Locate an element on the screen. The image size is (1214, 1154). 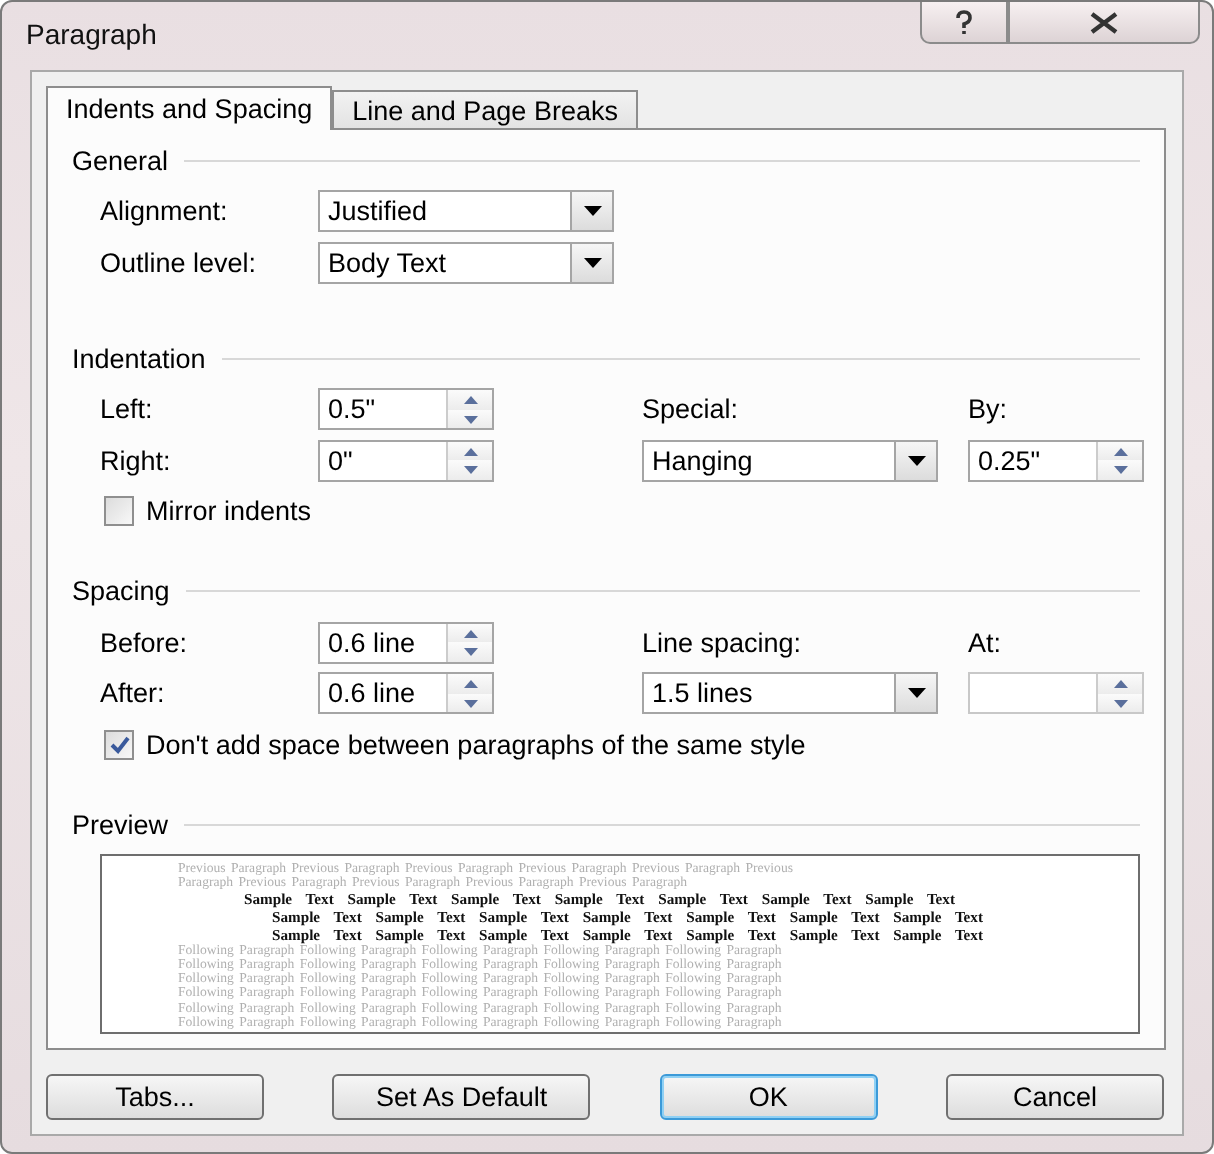
section-title: Spacing is located at coordinates (121, 591).